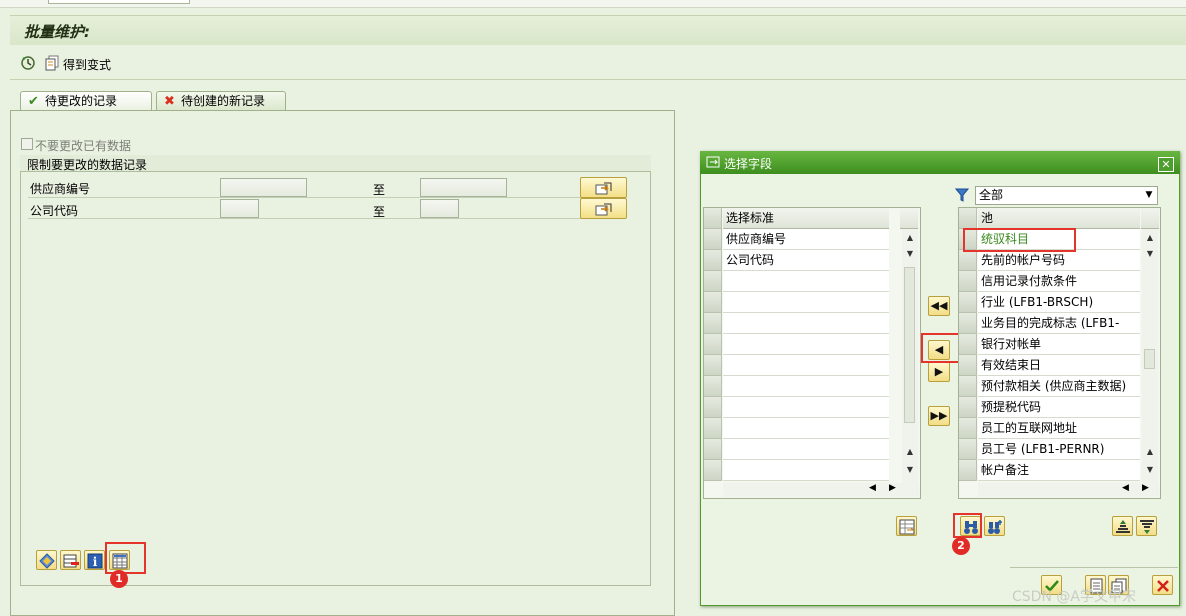 The height and width of the screenshot is (616, 1186). Describe the element at coordinates (906, 526) in the screenshot. I see `local-layout-button` at that location.